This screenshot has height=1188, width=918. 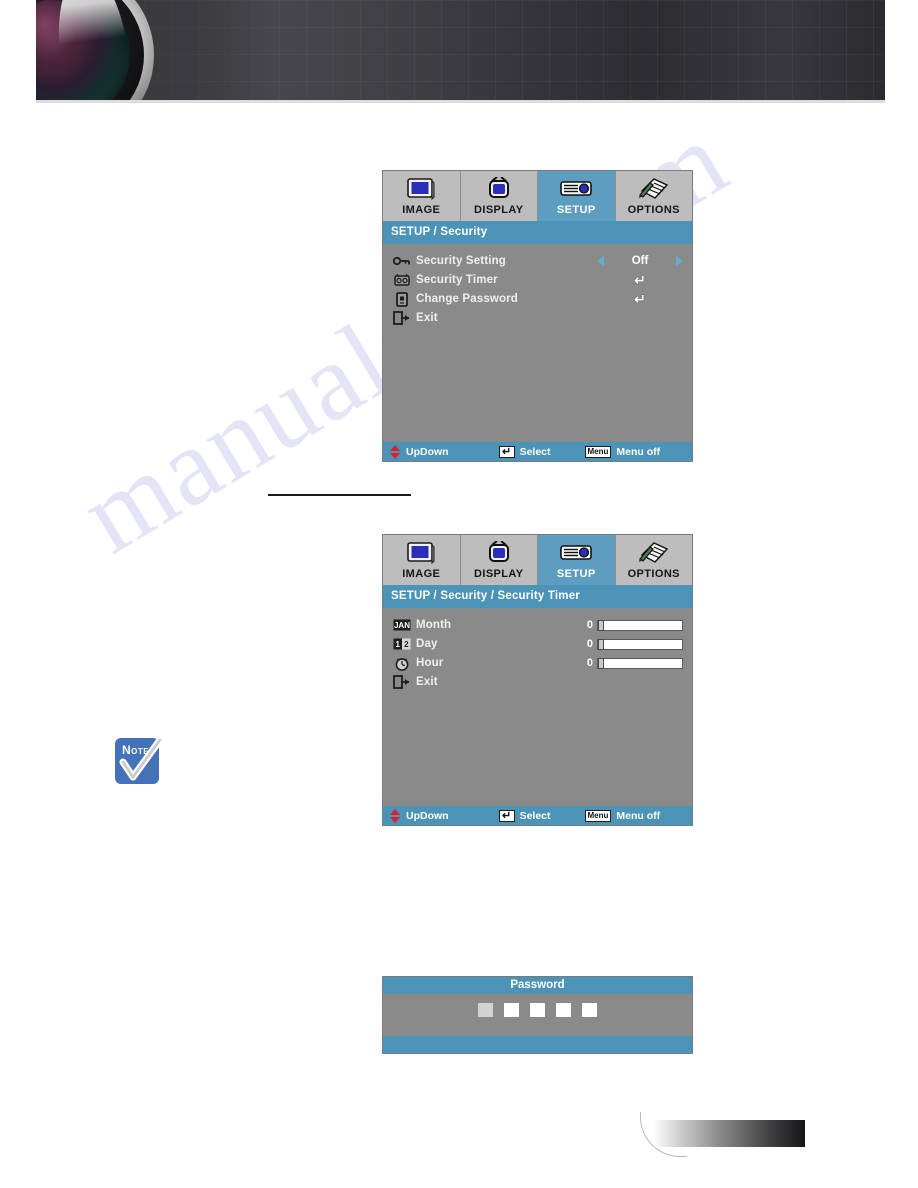 I want to click on footer-updown-label-2: UpDown, so click(x=427, y=815).